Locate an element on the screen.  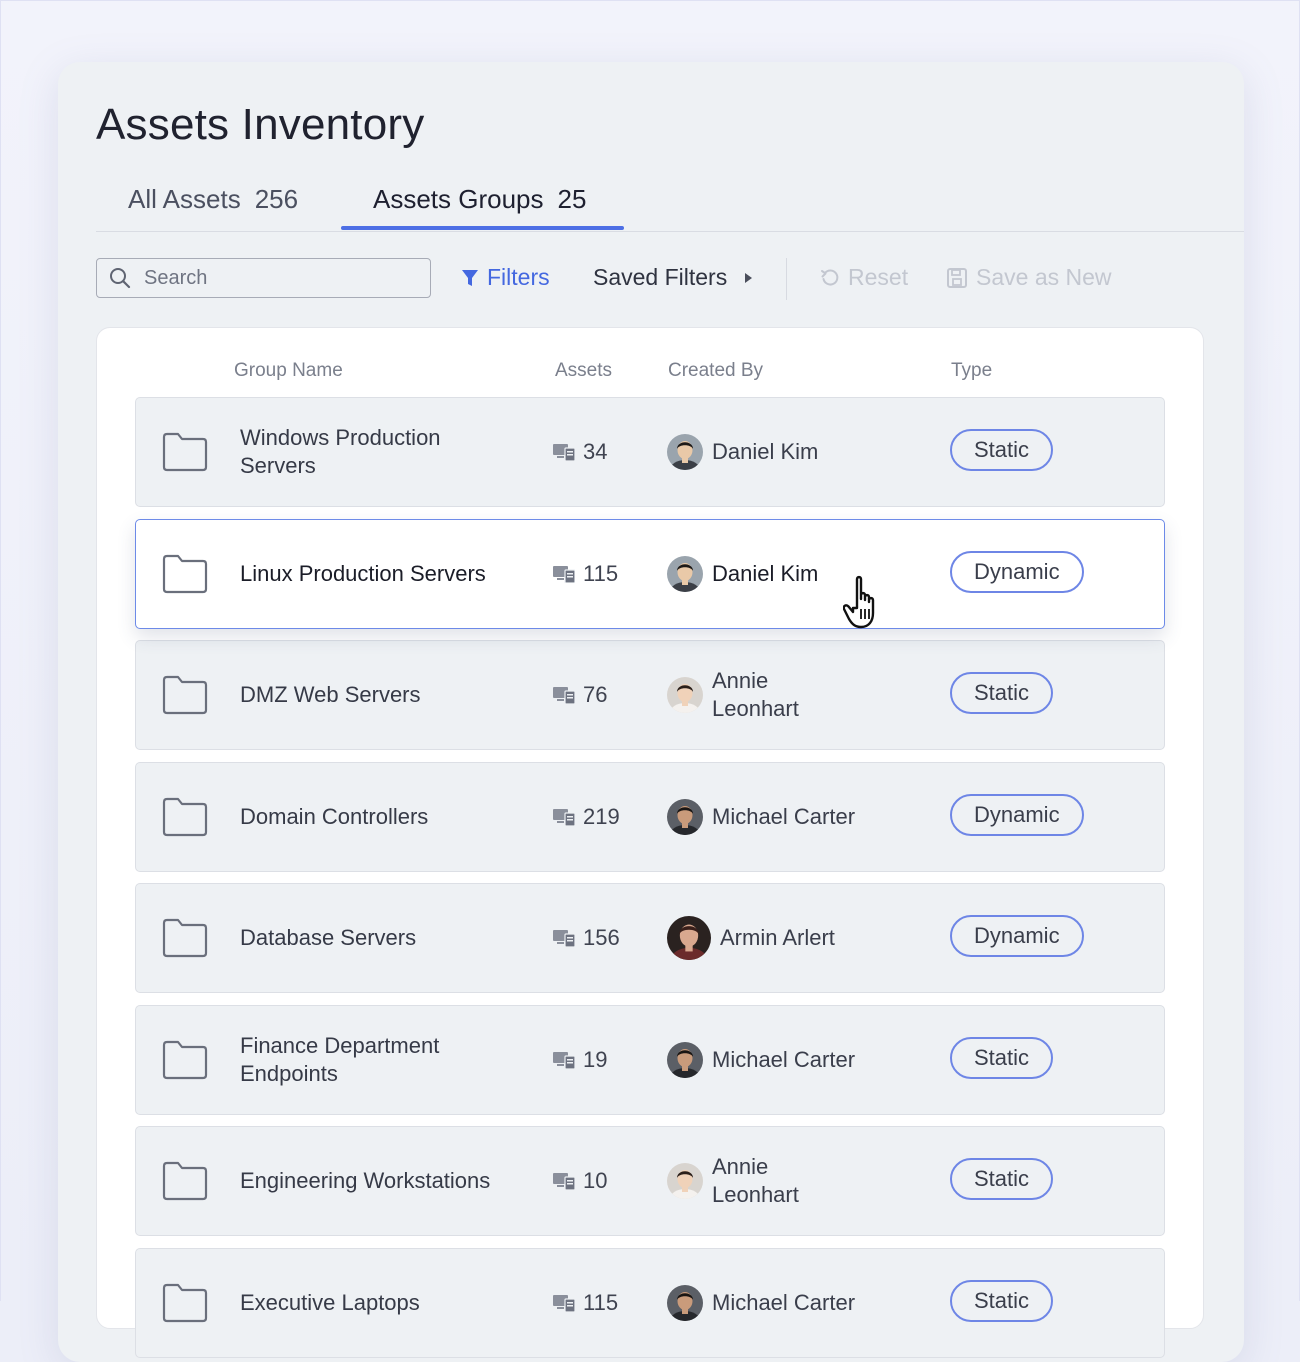
column-header-type: Type is located at coordinates (971, 371).